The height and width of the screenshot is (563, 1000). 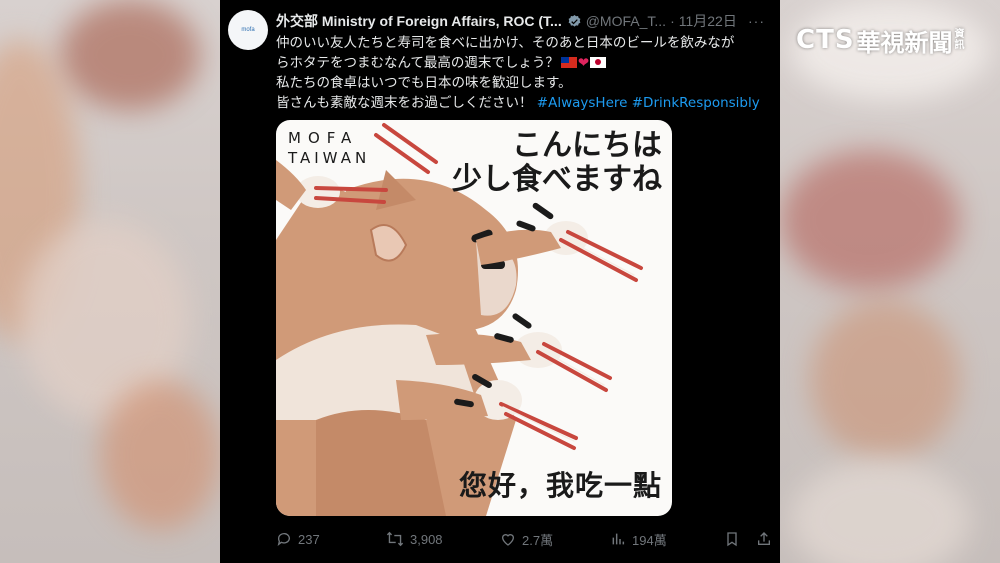 What do you see at coordinates (555, 539) in the screenshot?
I see `like-button: 2.7萬` at bounding box center [555, 539].